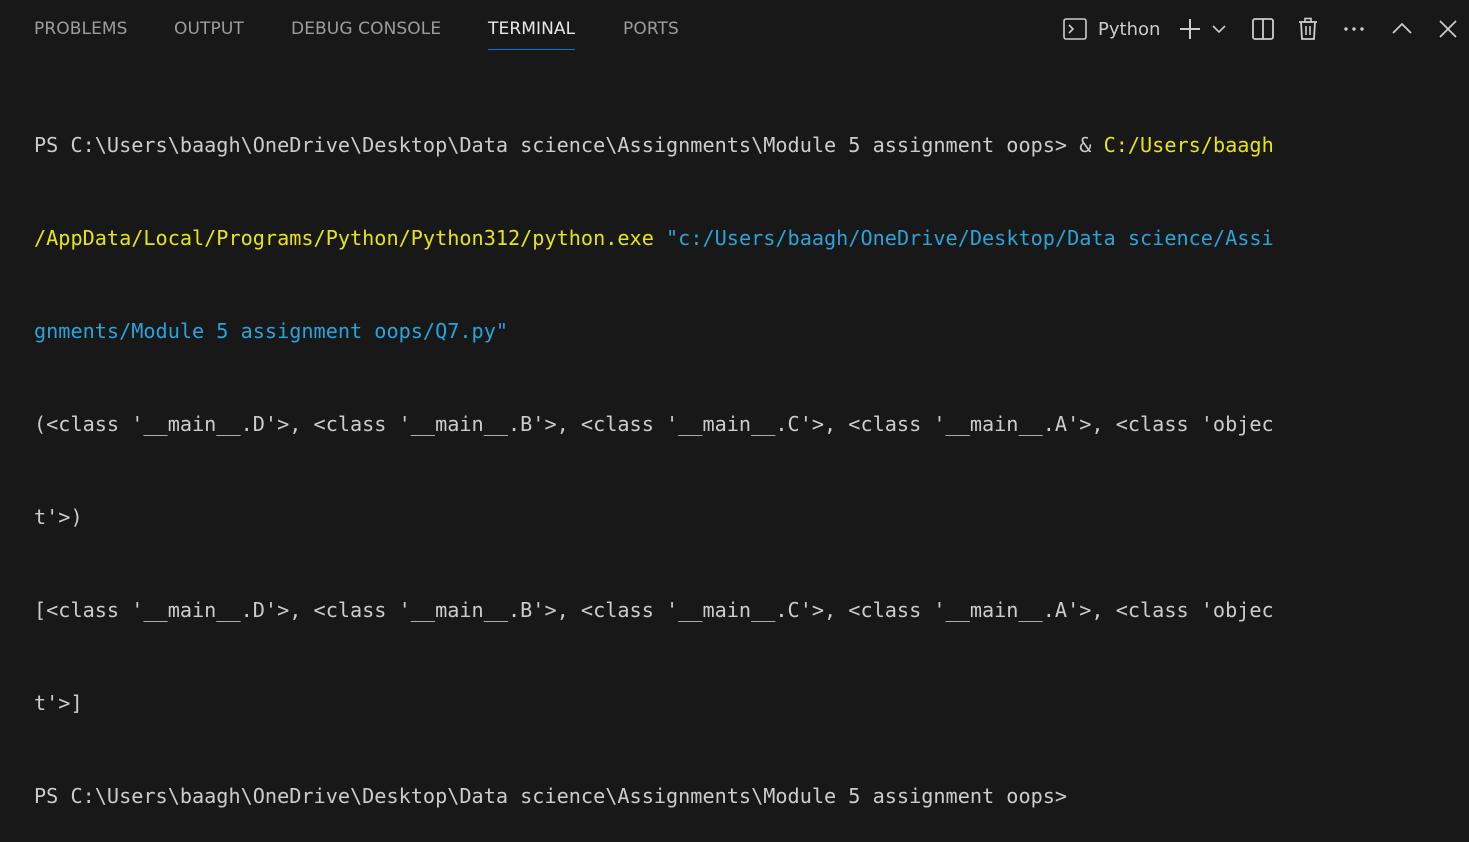 The image size is (1469, 842). I want to click on launch-profile-dropdown, so click(1219, 29).